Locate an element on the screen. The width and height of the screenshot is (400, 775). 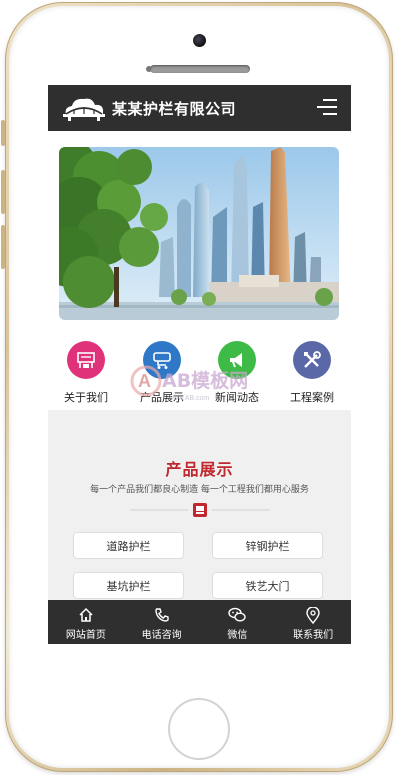
product-item: 基坑护栏 is located at coordinates (128, 585).